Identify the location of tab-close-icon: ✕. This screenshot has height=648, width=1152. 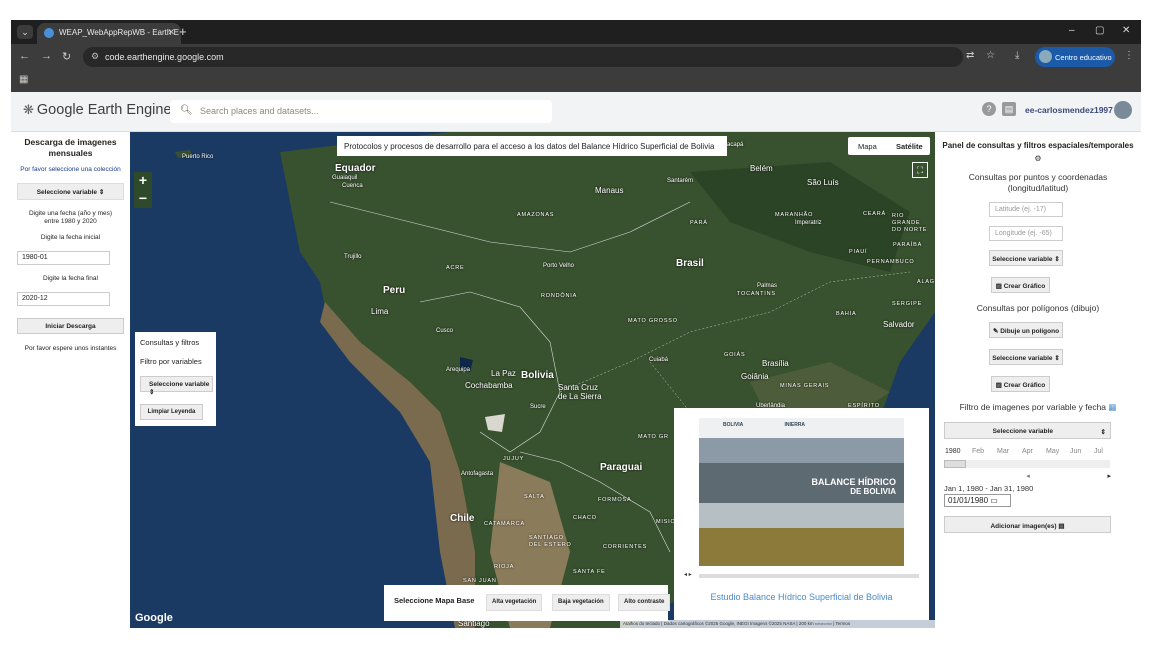
(171, 32).